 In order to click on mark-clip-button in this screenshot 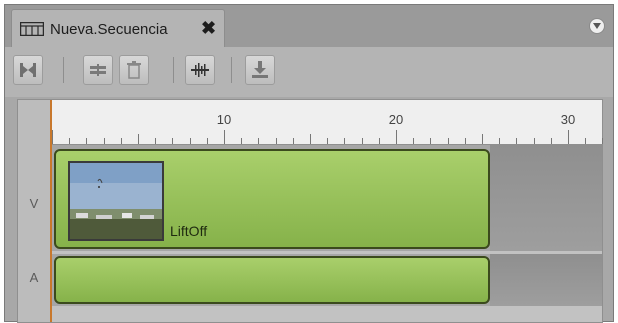, I will do `click(28, 70)`.